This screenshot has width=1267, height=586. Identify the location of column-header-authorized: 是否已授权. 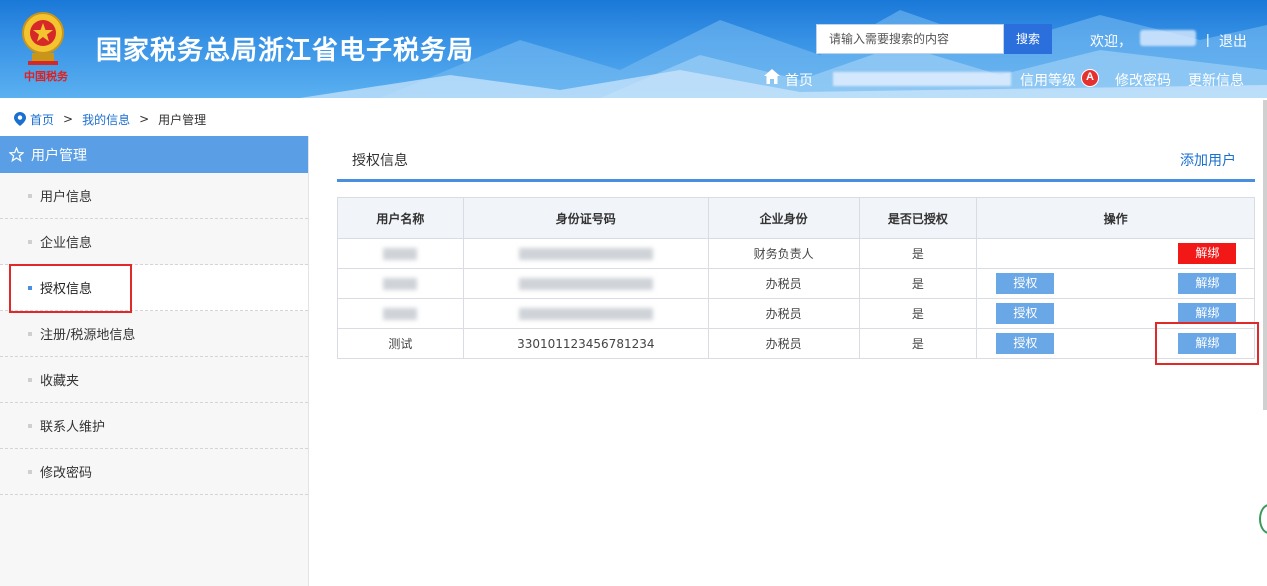
(918, 218).